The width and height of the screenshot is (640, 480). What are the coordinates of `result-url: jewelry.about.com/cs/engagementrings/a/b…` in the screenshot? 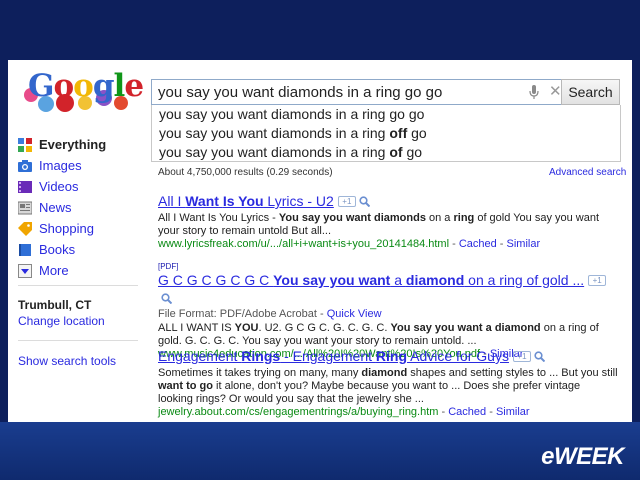 It's located at (298, 412).